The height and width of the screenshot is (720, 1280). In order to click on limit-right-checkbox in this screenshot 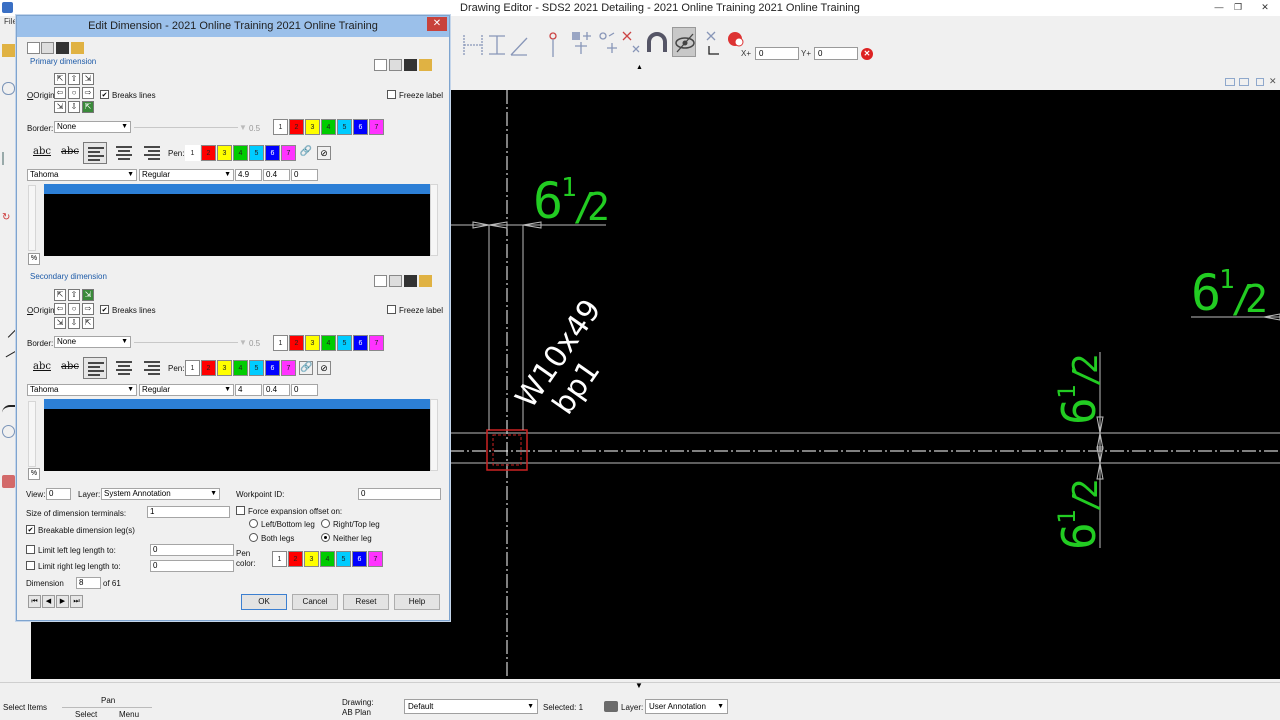, I will do `click(30, 565)`.